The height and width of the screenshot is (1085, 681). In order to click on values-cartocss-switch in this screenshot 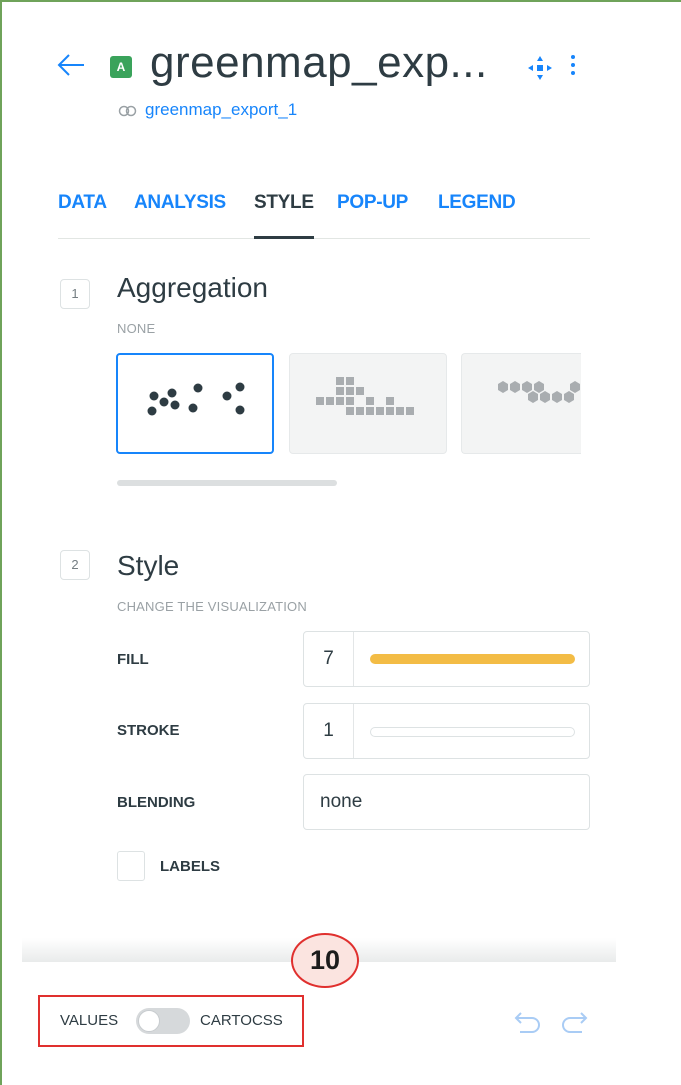, I will do `click(163, 1021)`.